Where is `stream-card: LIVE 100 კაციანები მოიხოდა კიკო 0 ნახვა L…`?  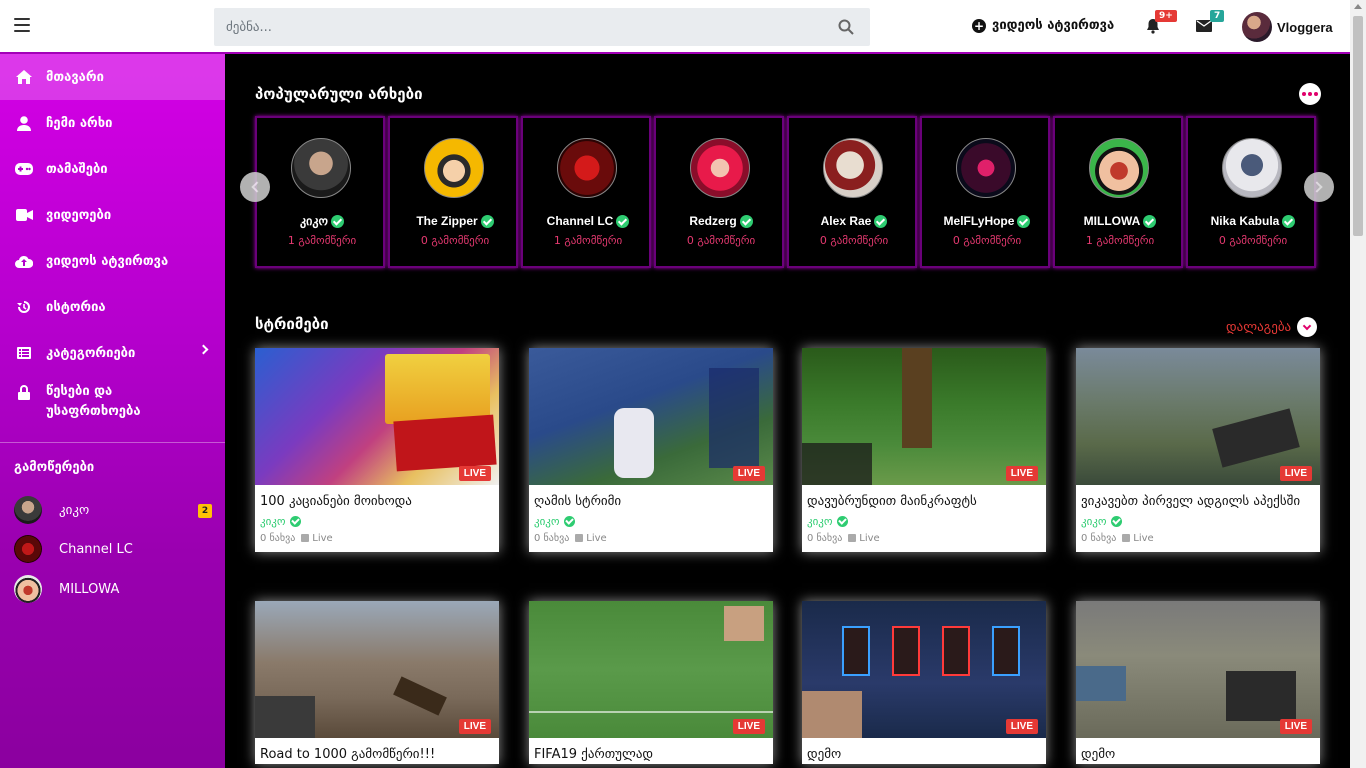 stream-card: LIVE 100 კაციანები მოიხოდა კიკო 0 ნახვა L… is located at coordinates (377, 450).